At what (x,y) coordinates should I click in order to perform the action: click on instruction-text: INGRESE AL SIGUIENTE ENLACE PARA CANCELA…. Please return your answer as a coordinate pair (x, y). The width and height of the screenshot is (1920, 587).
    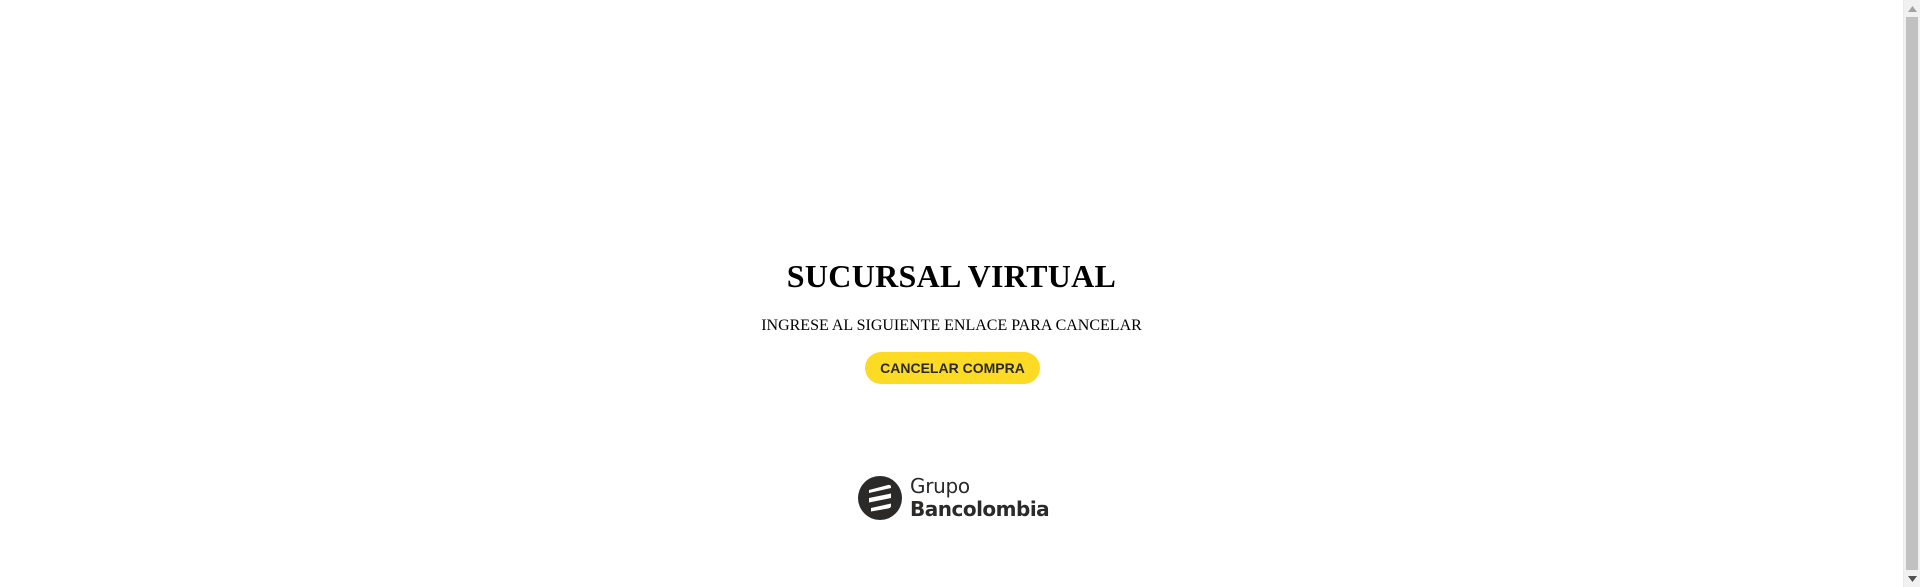
    Looking at the image, I should click on (951, 325).